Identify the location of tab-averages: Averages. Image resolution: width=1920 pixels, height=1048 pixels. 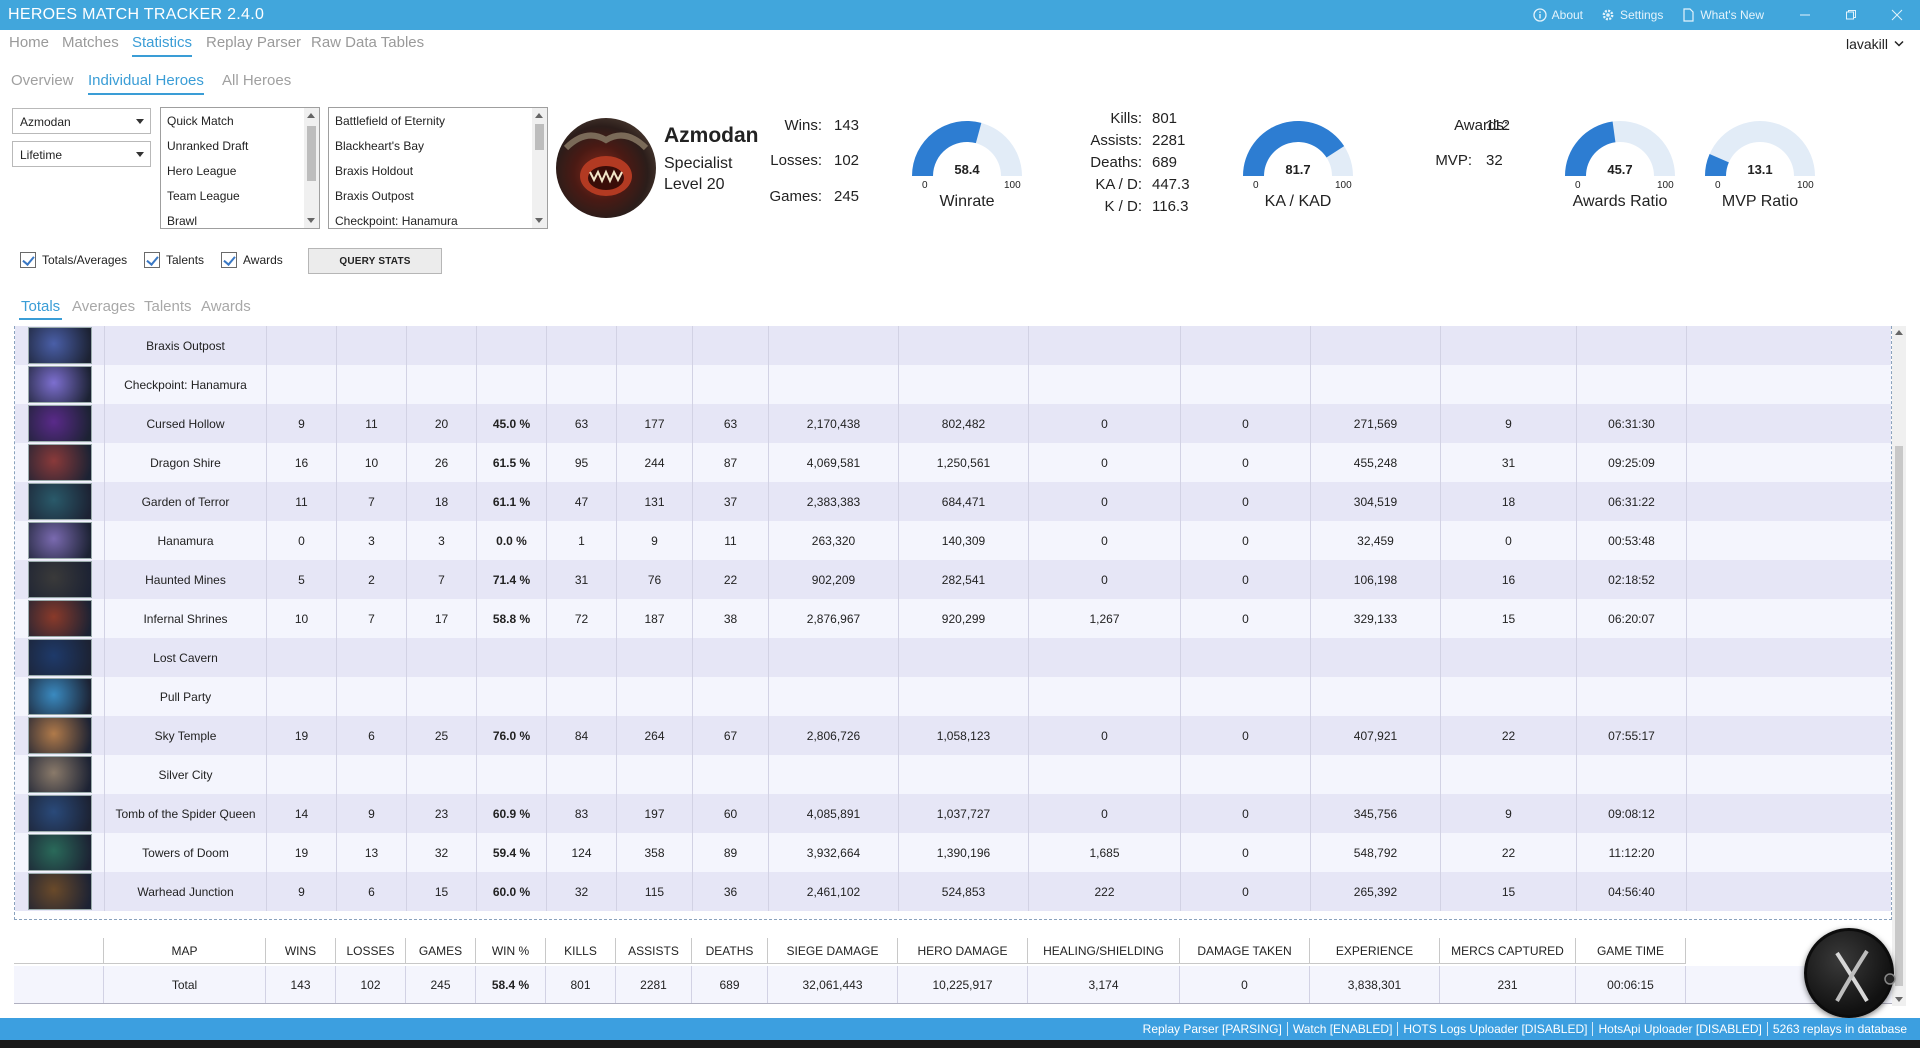
(103, 306).